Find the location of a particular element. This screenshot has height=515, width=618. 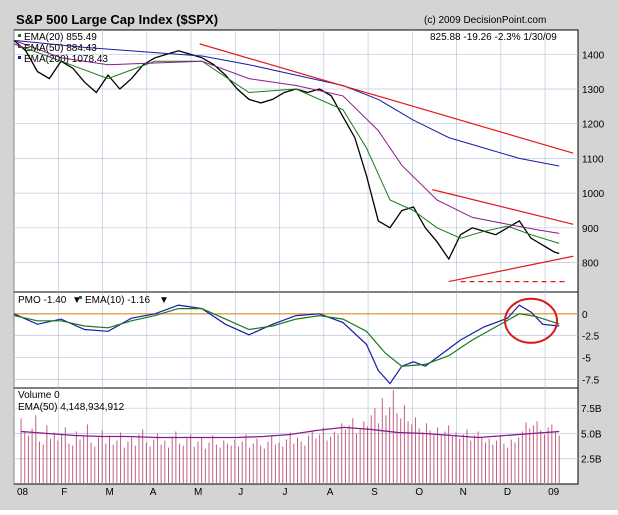

price-tick-label: 800 is located at coordinates (590, 264).